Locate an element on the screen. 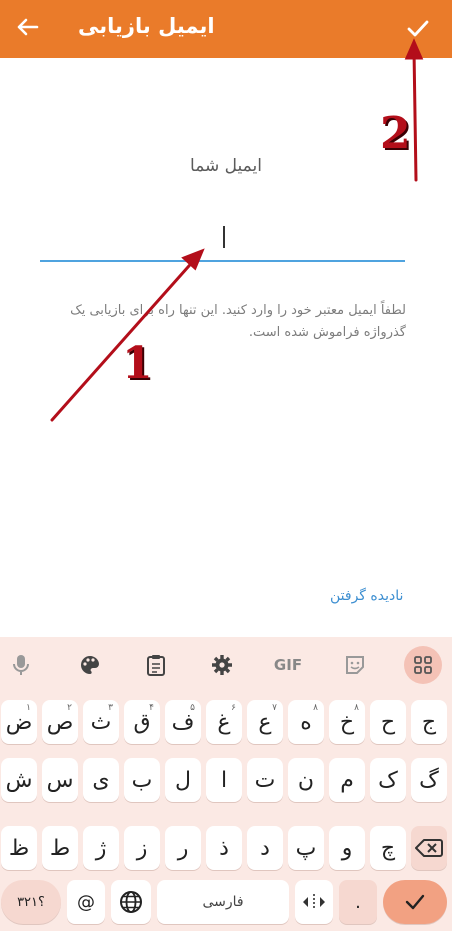 The width and height of the screenshot is (452, 931). key-label: ل is located at coordinates (183, 780).